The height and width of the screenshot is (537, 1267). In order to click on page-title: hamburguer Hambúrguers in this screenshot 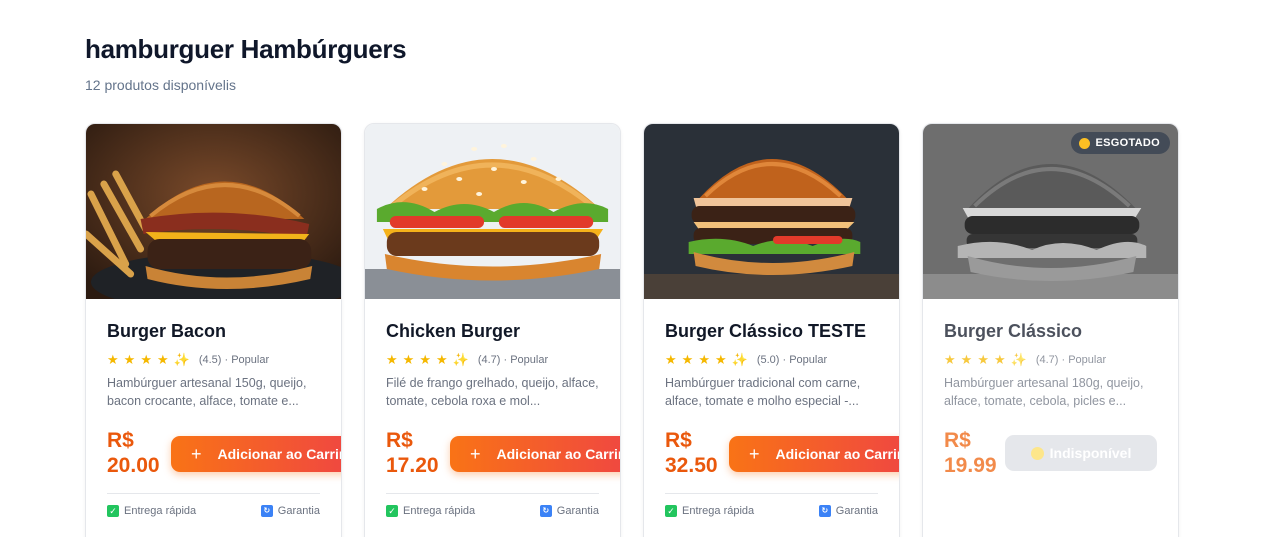, I will do `click(246, 49)`.